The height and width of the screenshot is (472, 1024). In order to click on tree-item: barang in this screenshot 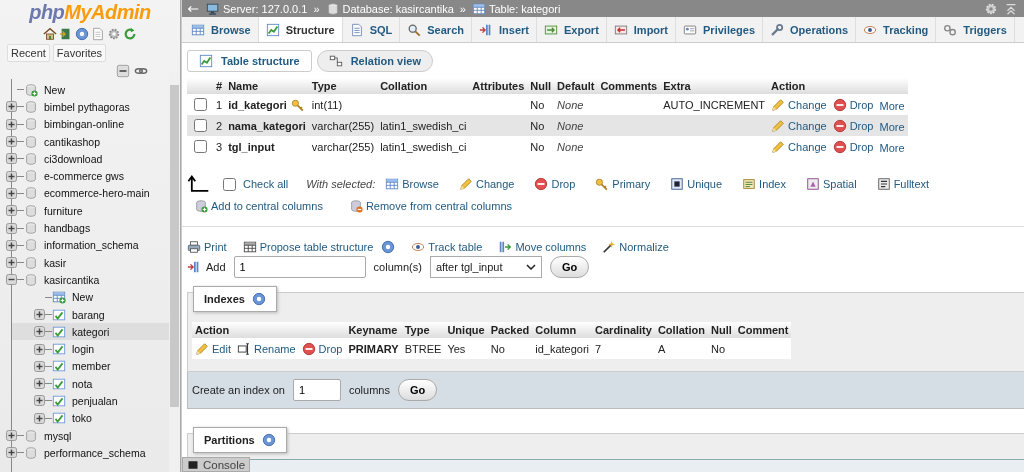, I will do `click(90, 314)`.